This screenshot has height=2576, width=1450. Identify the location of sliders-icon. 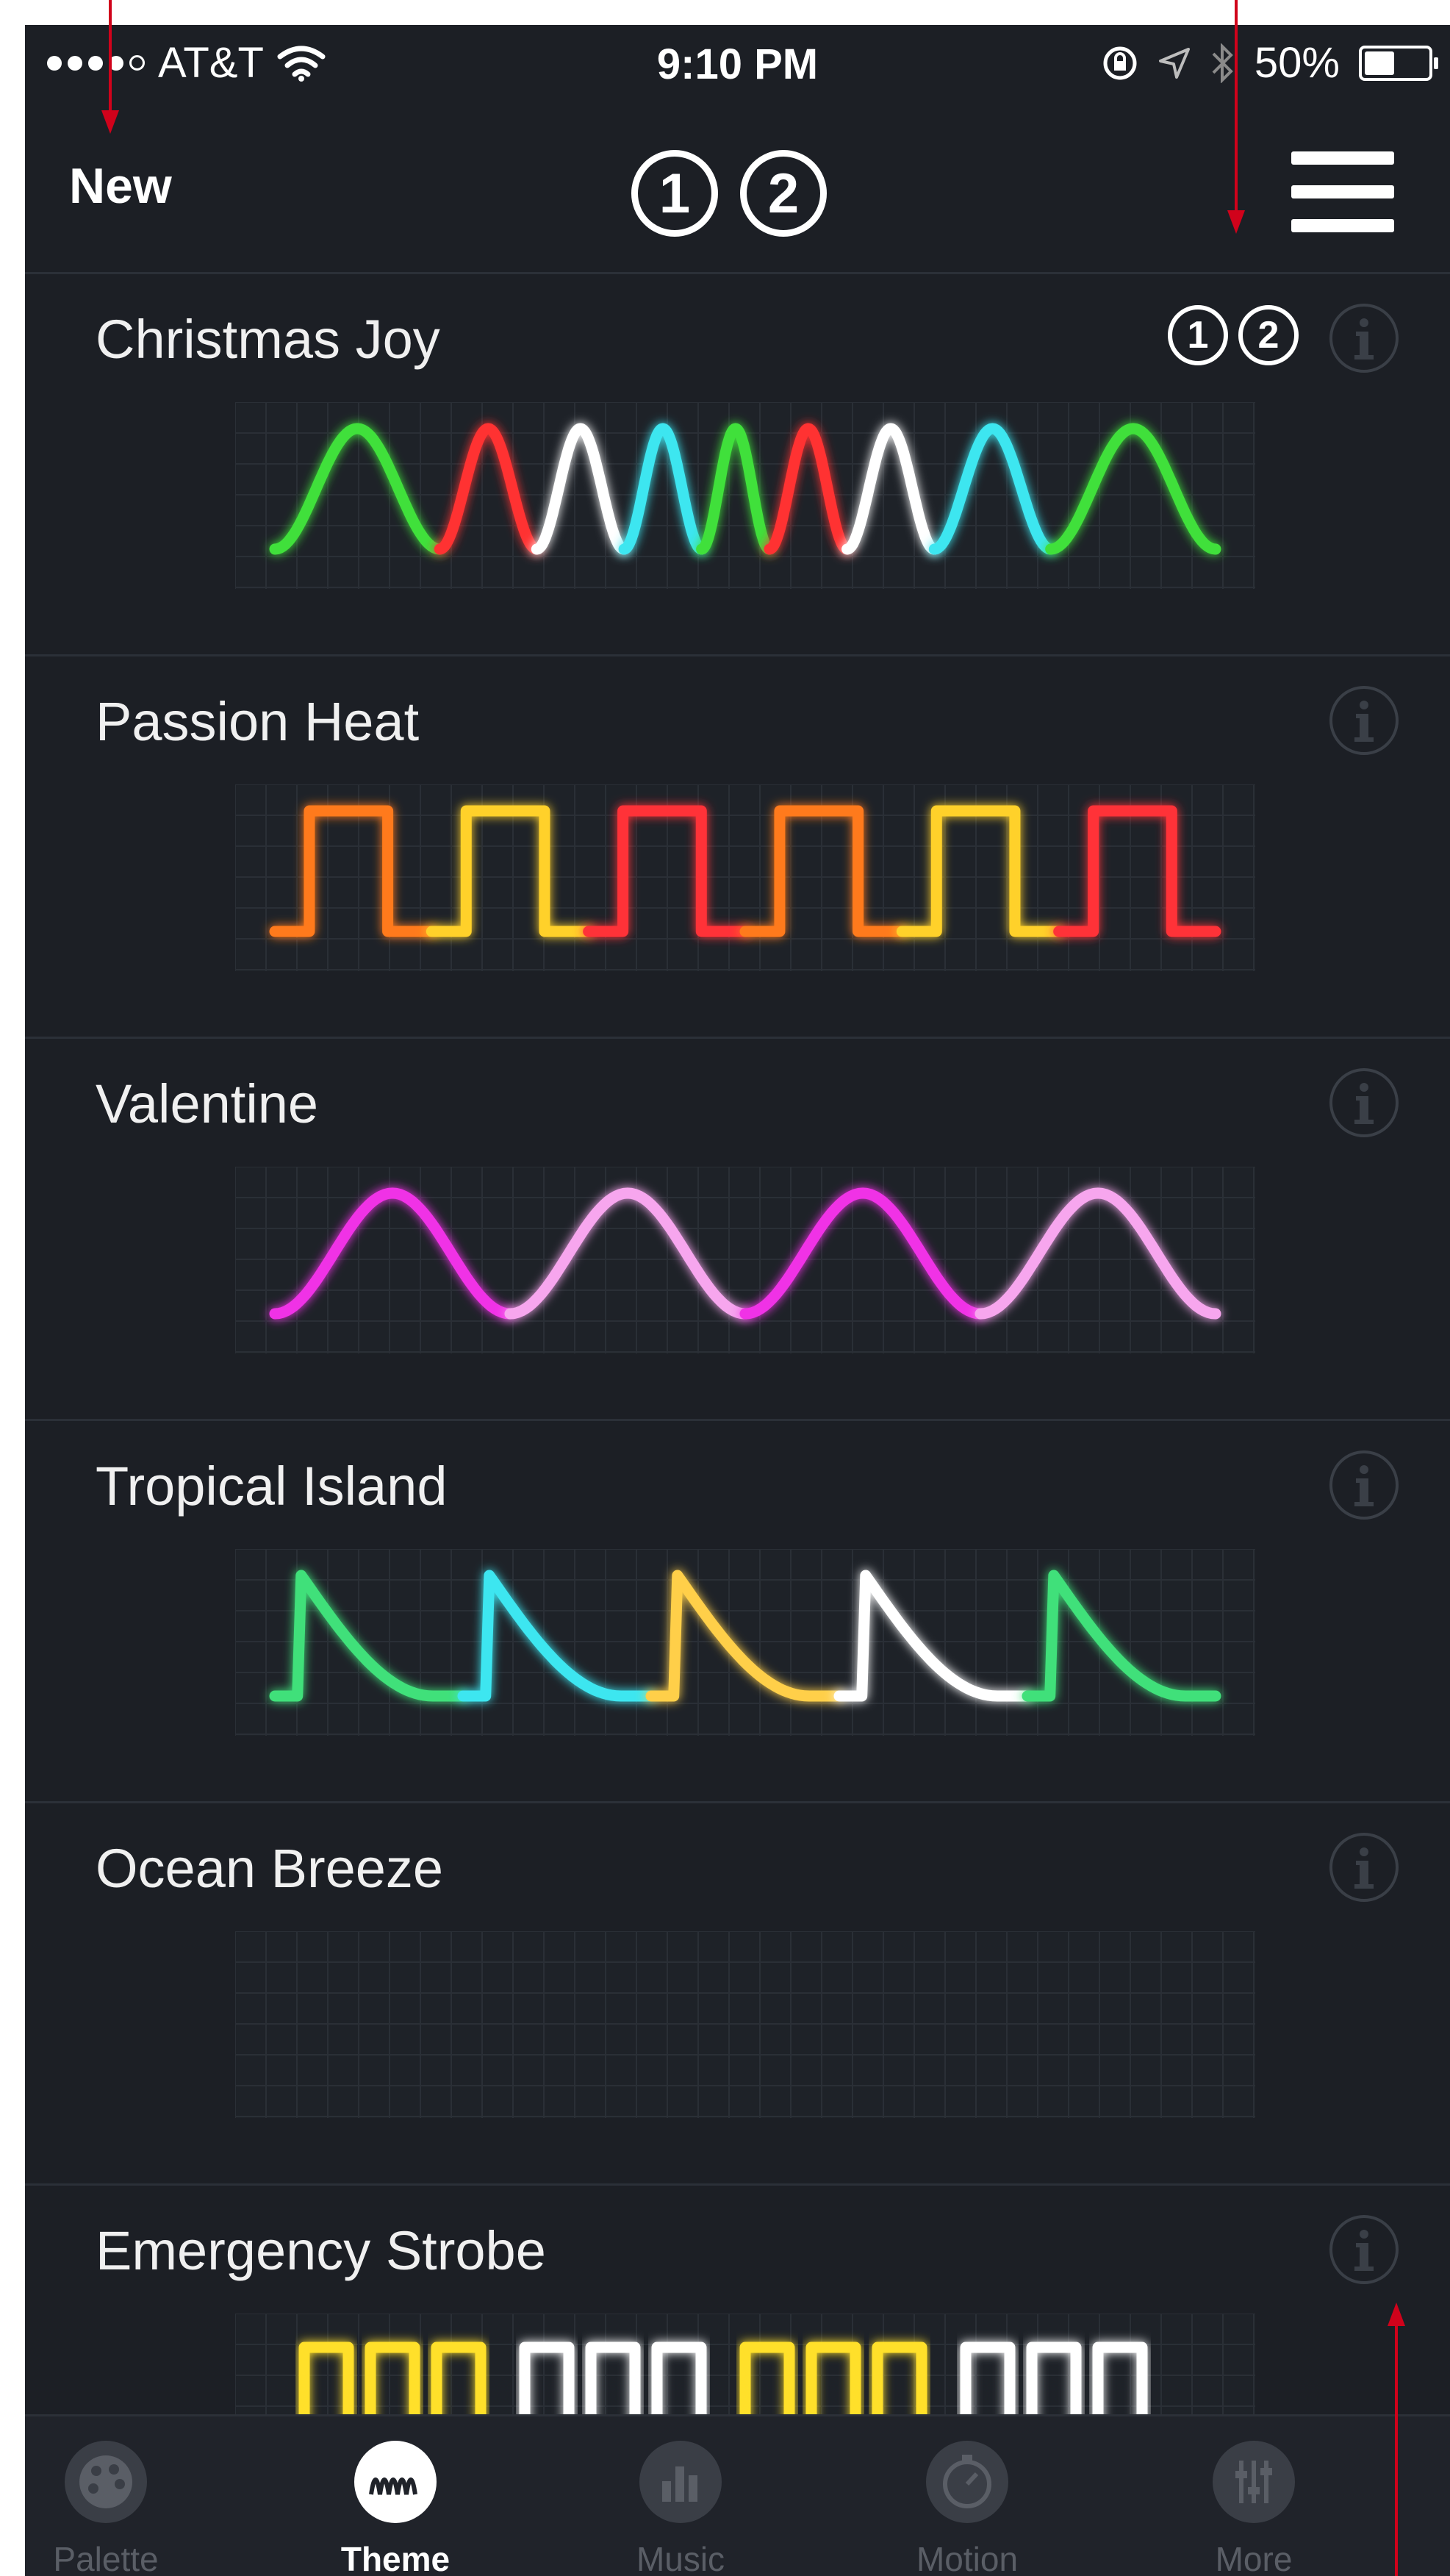
(1254, 2482).